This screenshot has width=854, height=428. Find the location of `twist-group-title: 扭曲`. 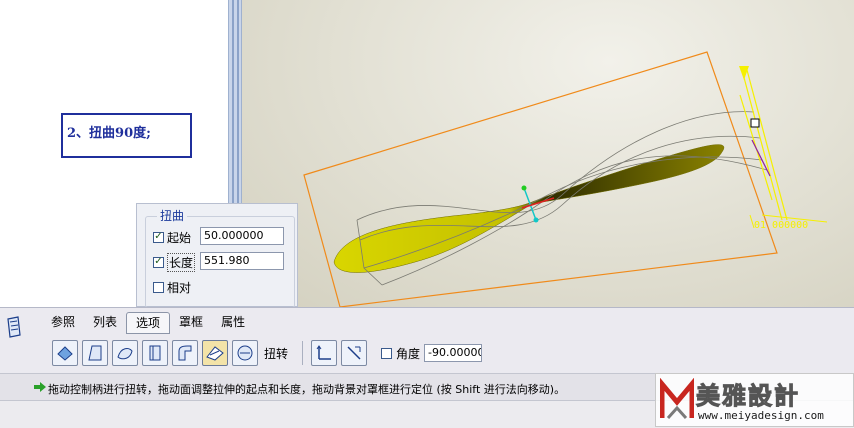

twist-group-title: 扭曲 is located at coordinates (172, 215).